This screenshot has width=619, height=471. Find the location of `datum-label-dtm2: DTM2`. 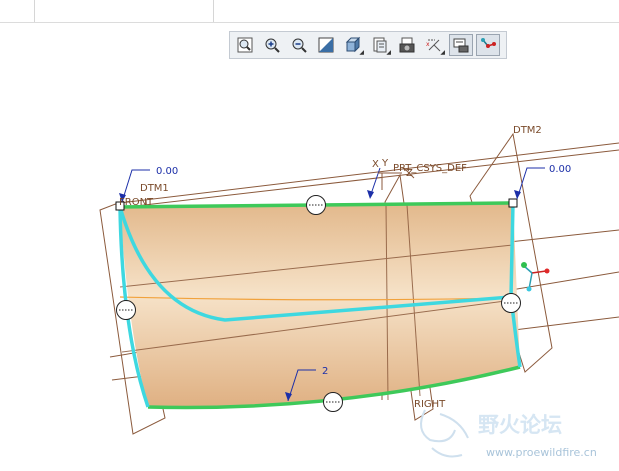

datum-label-dtm2: DTM2 is located at coordinates (527, 130).